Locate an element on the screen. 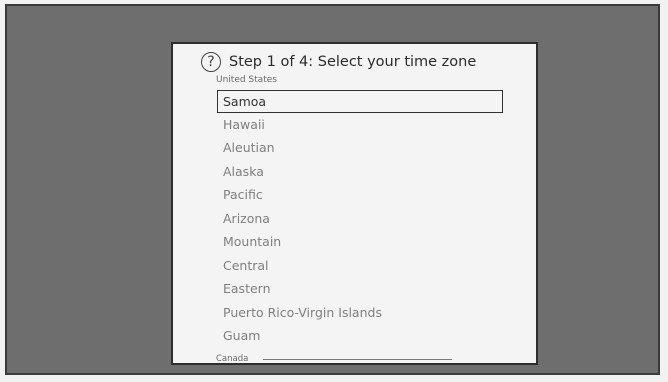 The image size is (668, 382). region-header-canada: Canada is located at coordinates (376, 359).